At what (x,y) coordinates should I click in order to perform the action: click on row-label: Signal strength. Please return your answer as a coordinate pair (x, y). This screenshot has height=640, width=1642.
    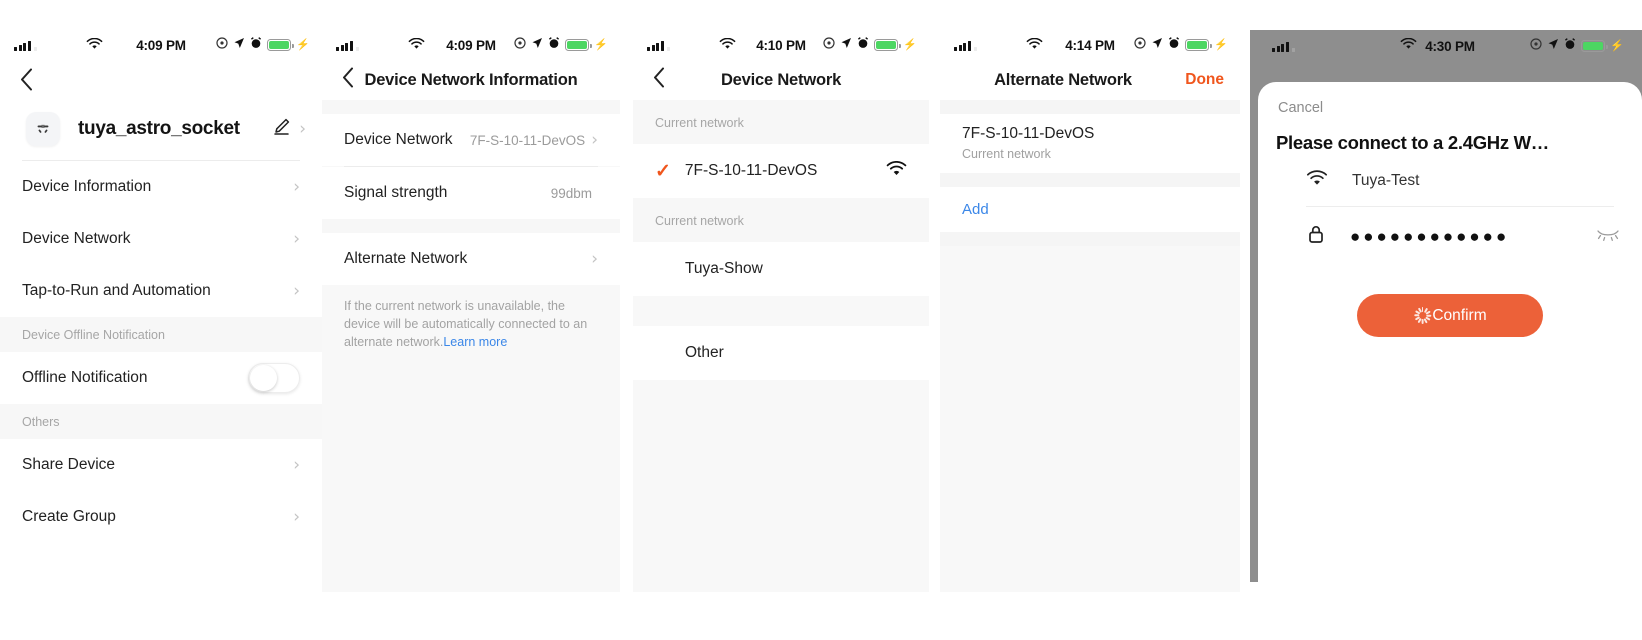
    Looking at the image, I should click on (396, 192).